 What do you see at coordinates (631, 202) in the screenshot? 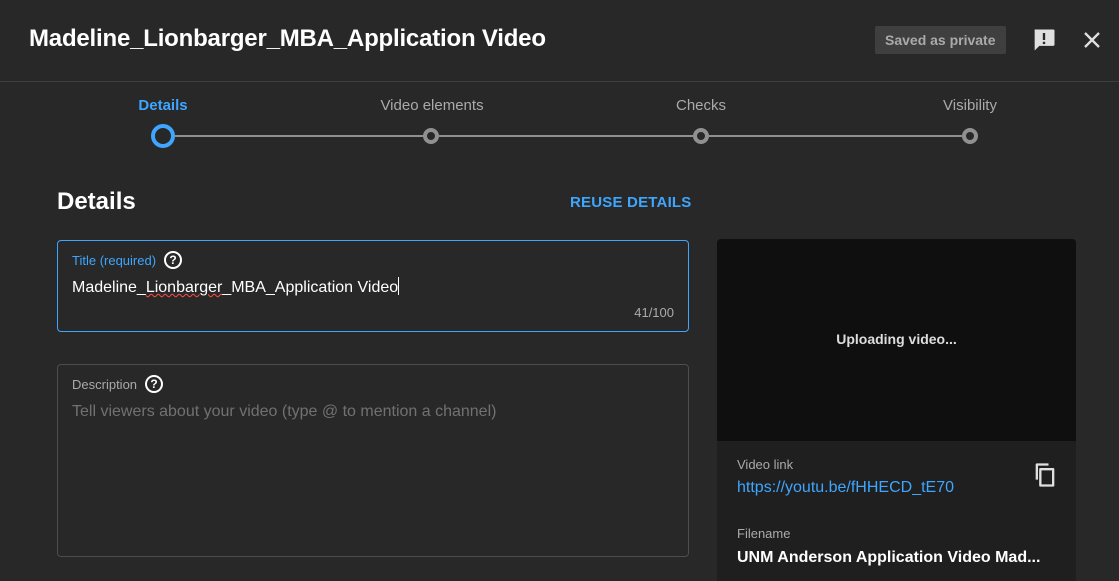
I see `reuse-details-button: REUSE DETAILS` at bounding box center [631, 202].